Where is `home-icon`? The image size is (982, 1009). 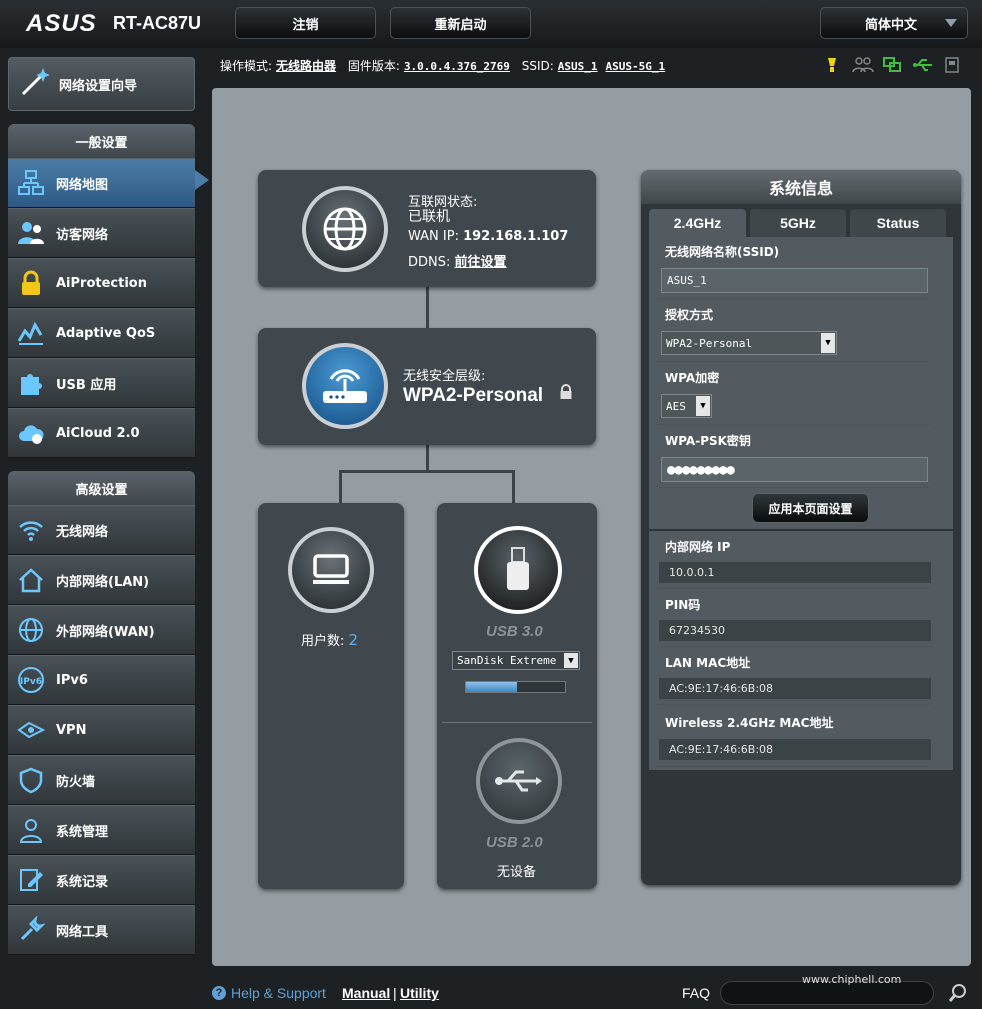
home-icon is located at coordinates (31, 580).